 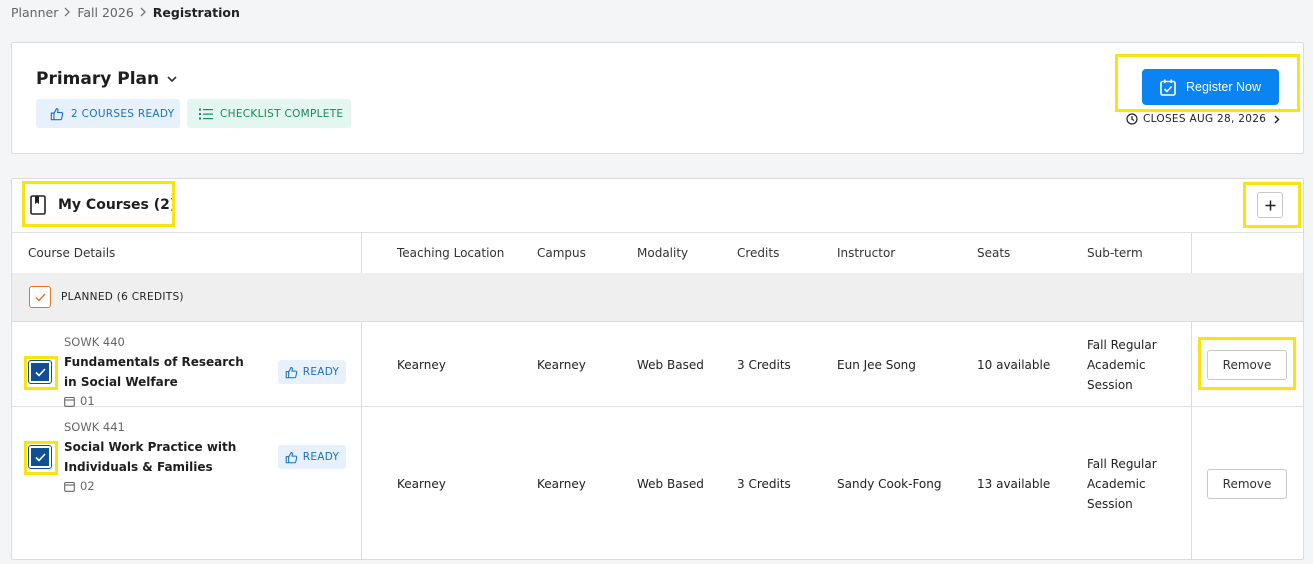 I want to click on breadcrumb-planner: Planner, so click(x=34, y=12).